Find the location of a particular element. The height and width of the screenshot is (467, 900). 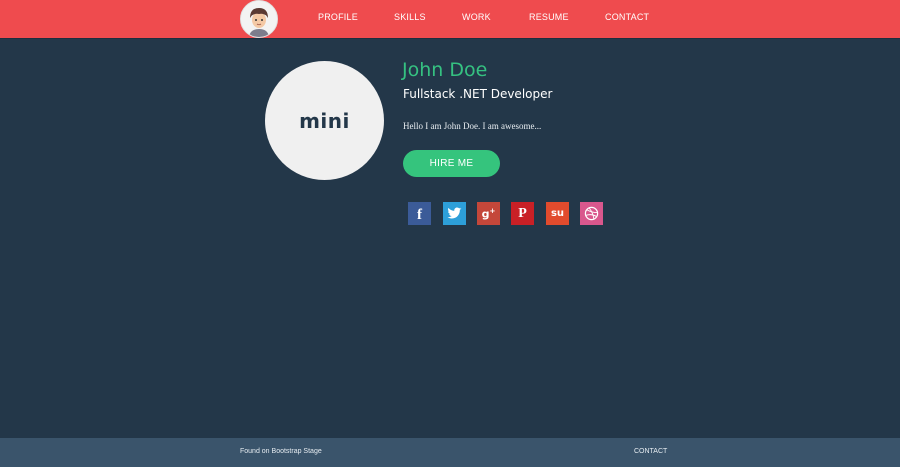

nav-menu: PROFILE SKILLS WORK RESUME CONTACT is located at coordinates (450, 19).